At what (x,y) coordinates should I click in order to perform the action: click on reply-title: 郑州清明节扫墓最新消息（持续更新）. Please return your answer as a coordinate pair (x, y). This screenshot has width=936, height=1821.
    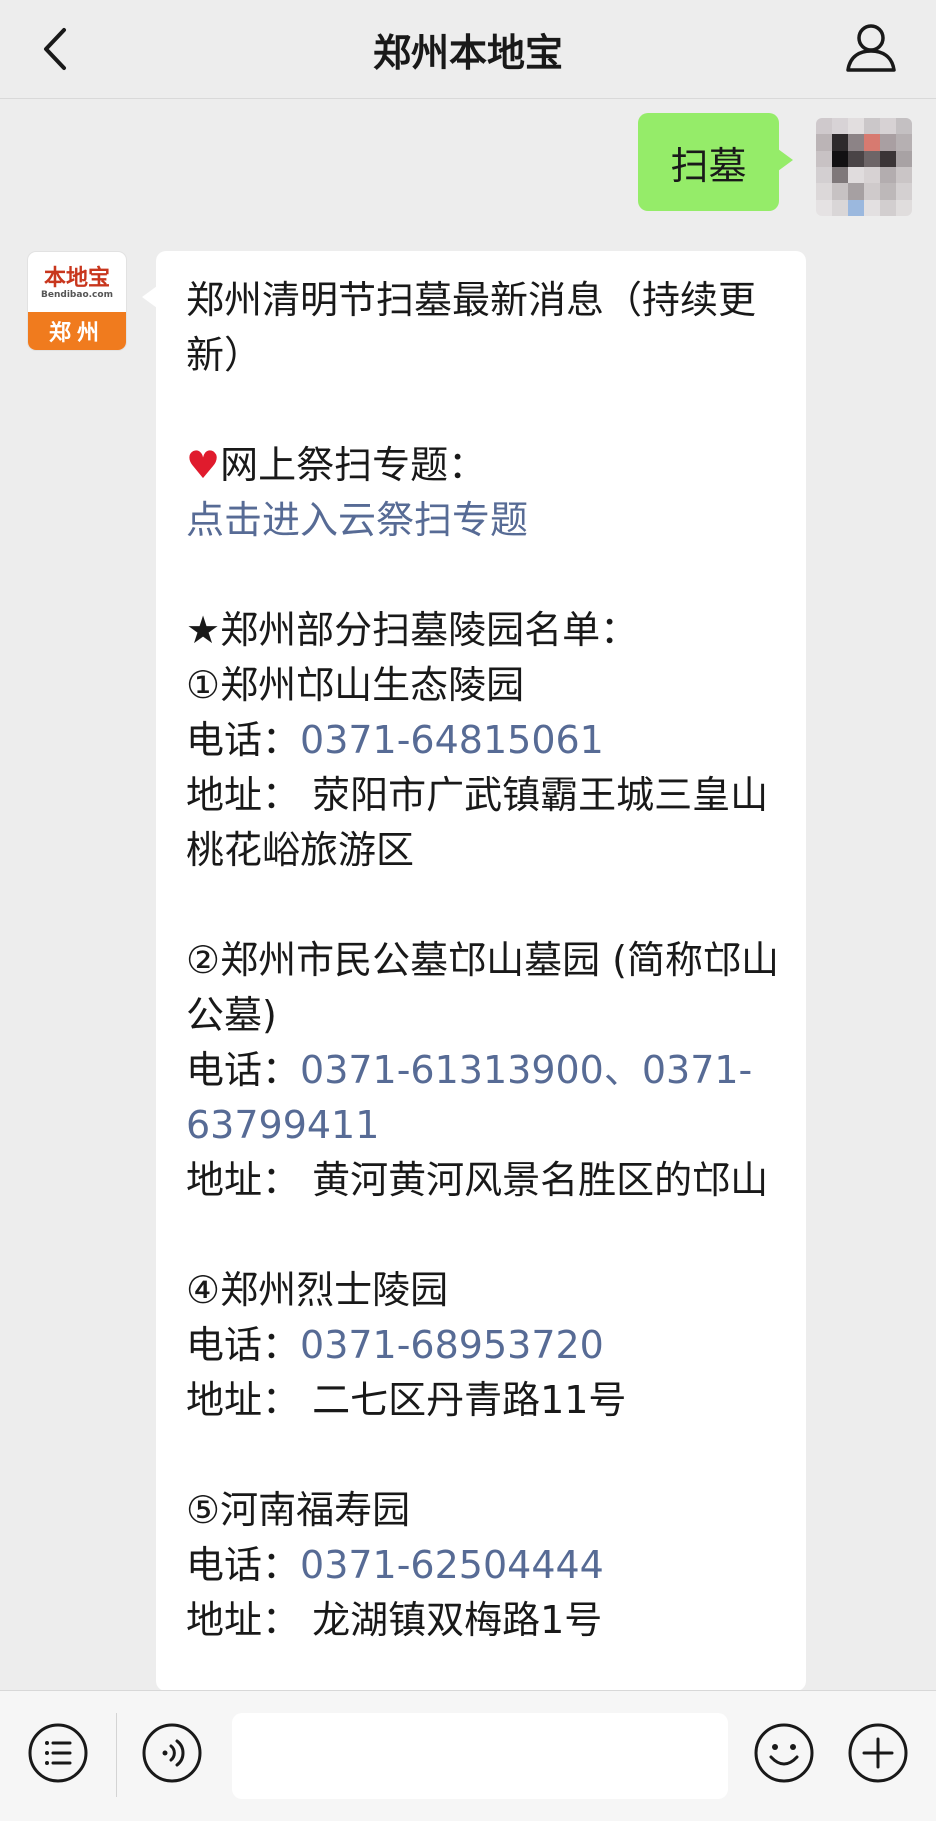
    Looking at the image, I should click on (471, 327).